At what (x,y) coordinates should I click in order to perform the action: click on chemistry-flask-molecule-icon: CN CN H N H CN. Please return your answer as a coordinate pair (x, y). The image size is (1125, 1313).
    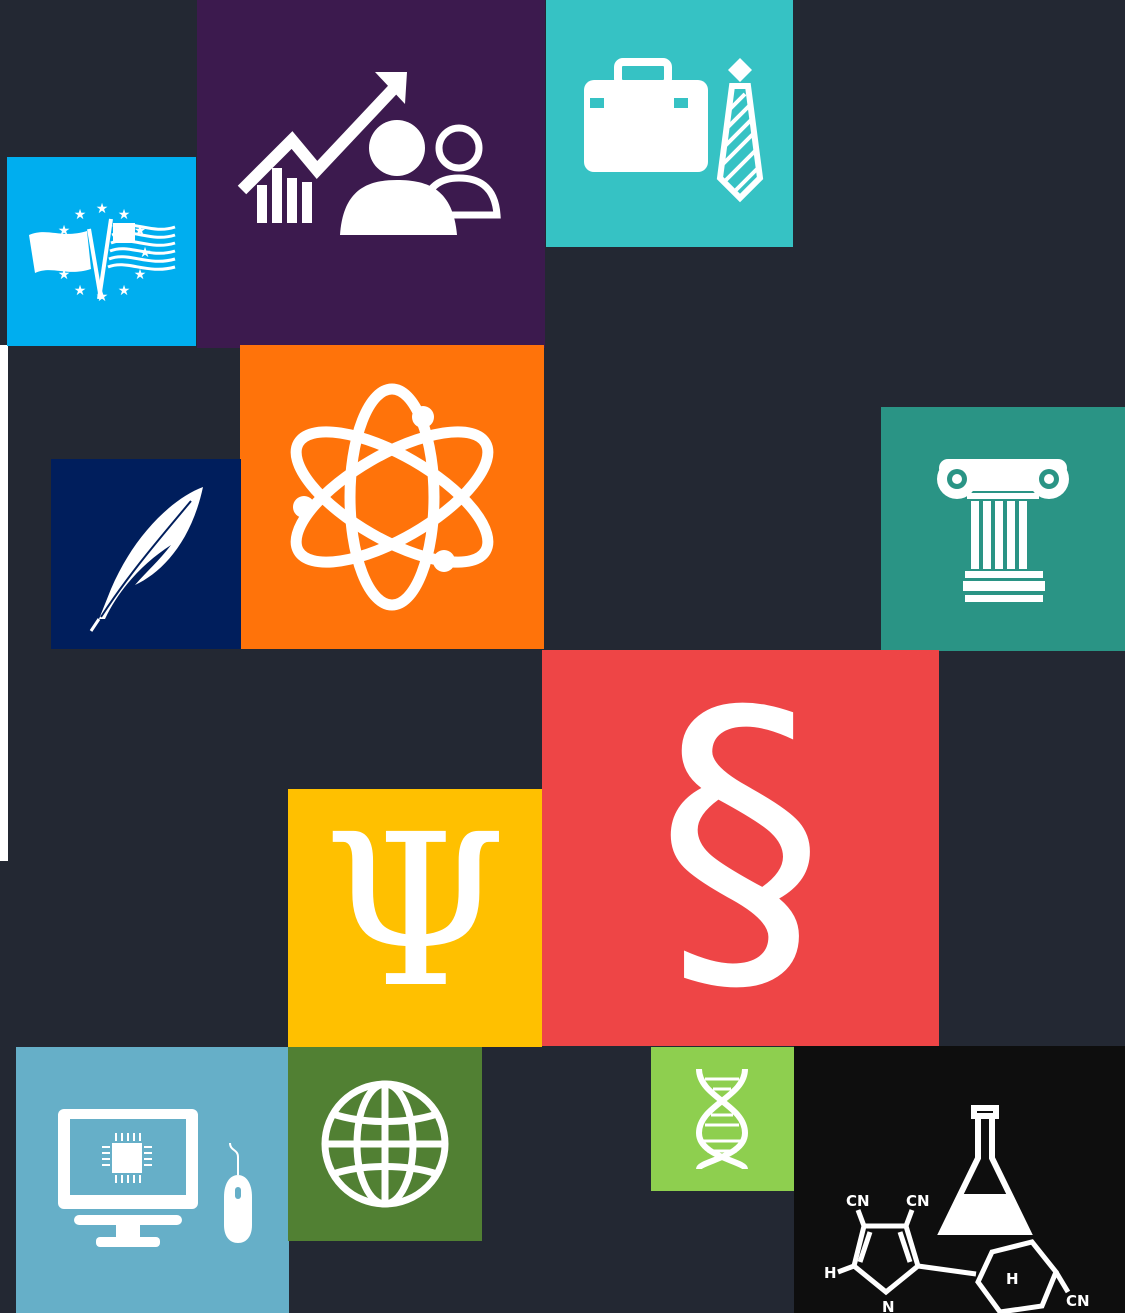
    Looking at the image, I should click on (957, 1209).